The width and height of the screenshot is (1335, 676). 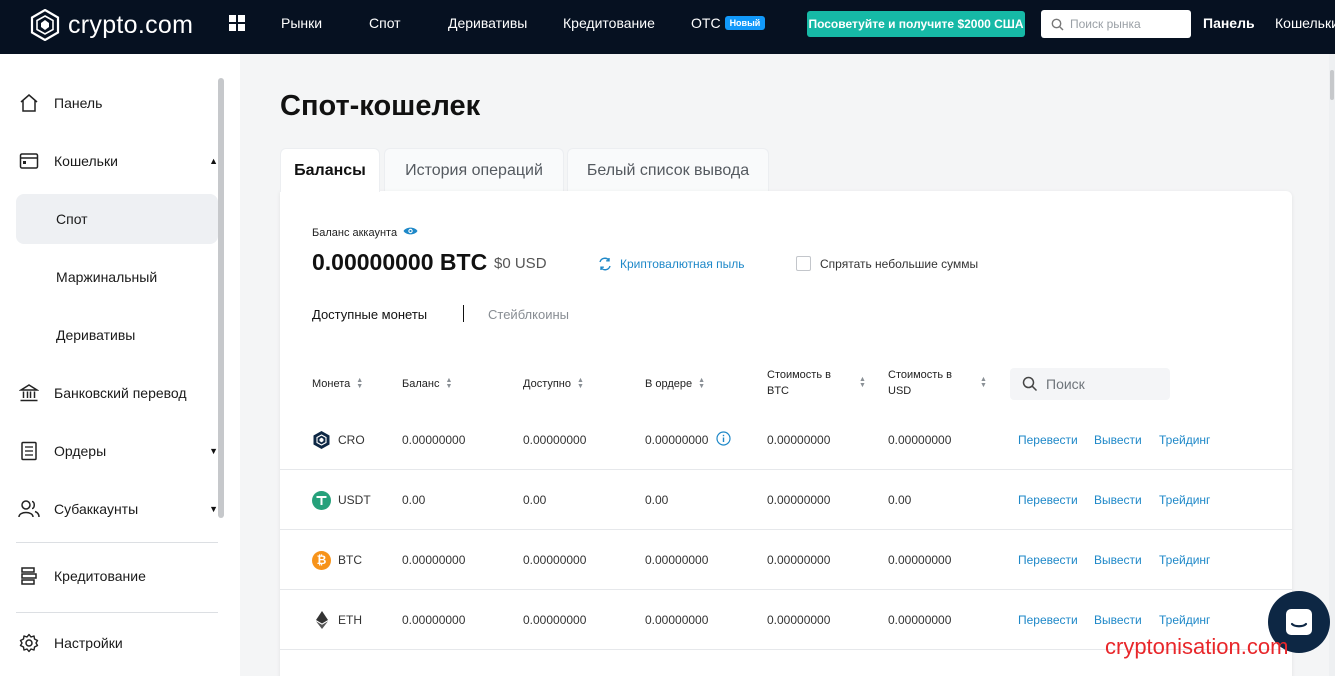 I want to click on sidebar-item-wallets: Кошельки ▲, so click(x=117, y=161).